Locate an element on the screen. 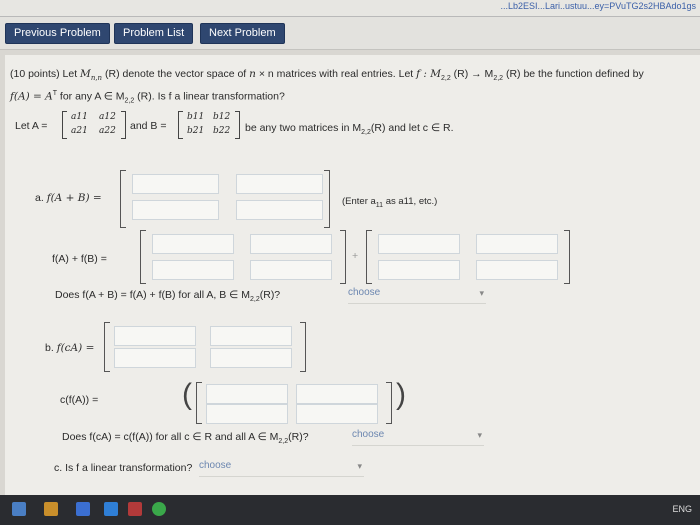 The image size is (700, 525). matrix-a: a11 a12 a21 a22 is located at coordinates (94, 125).